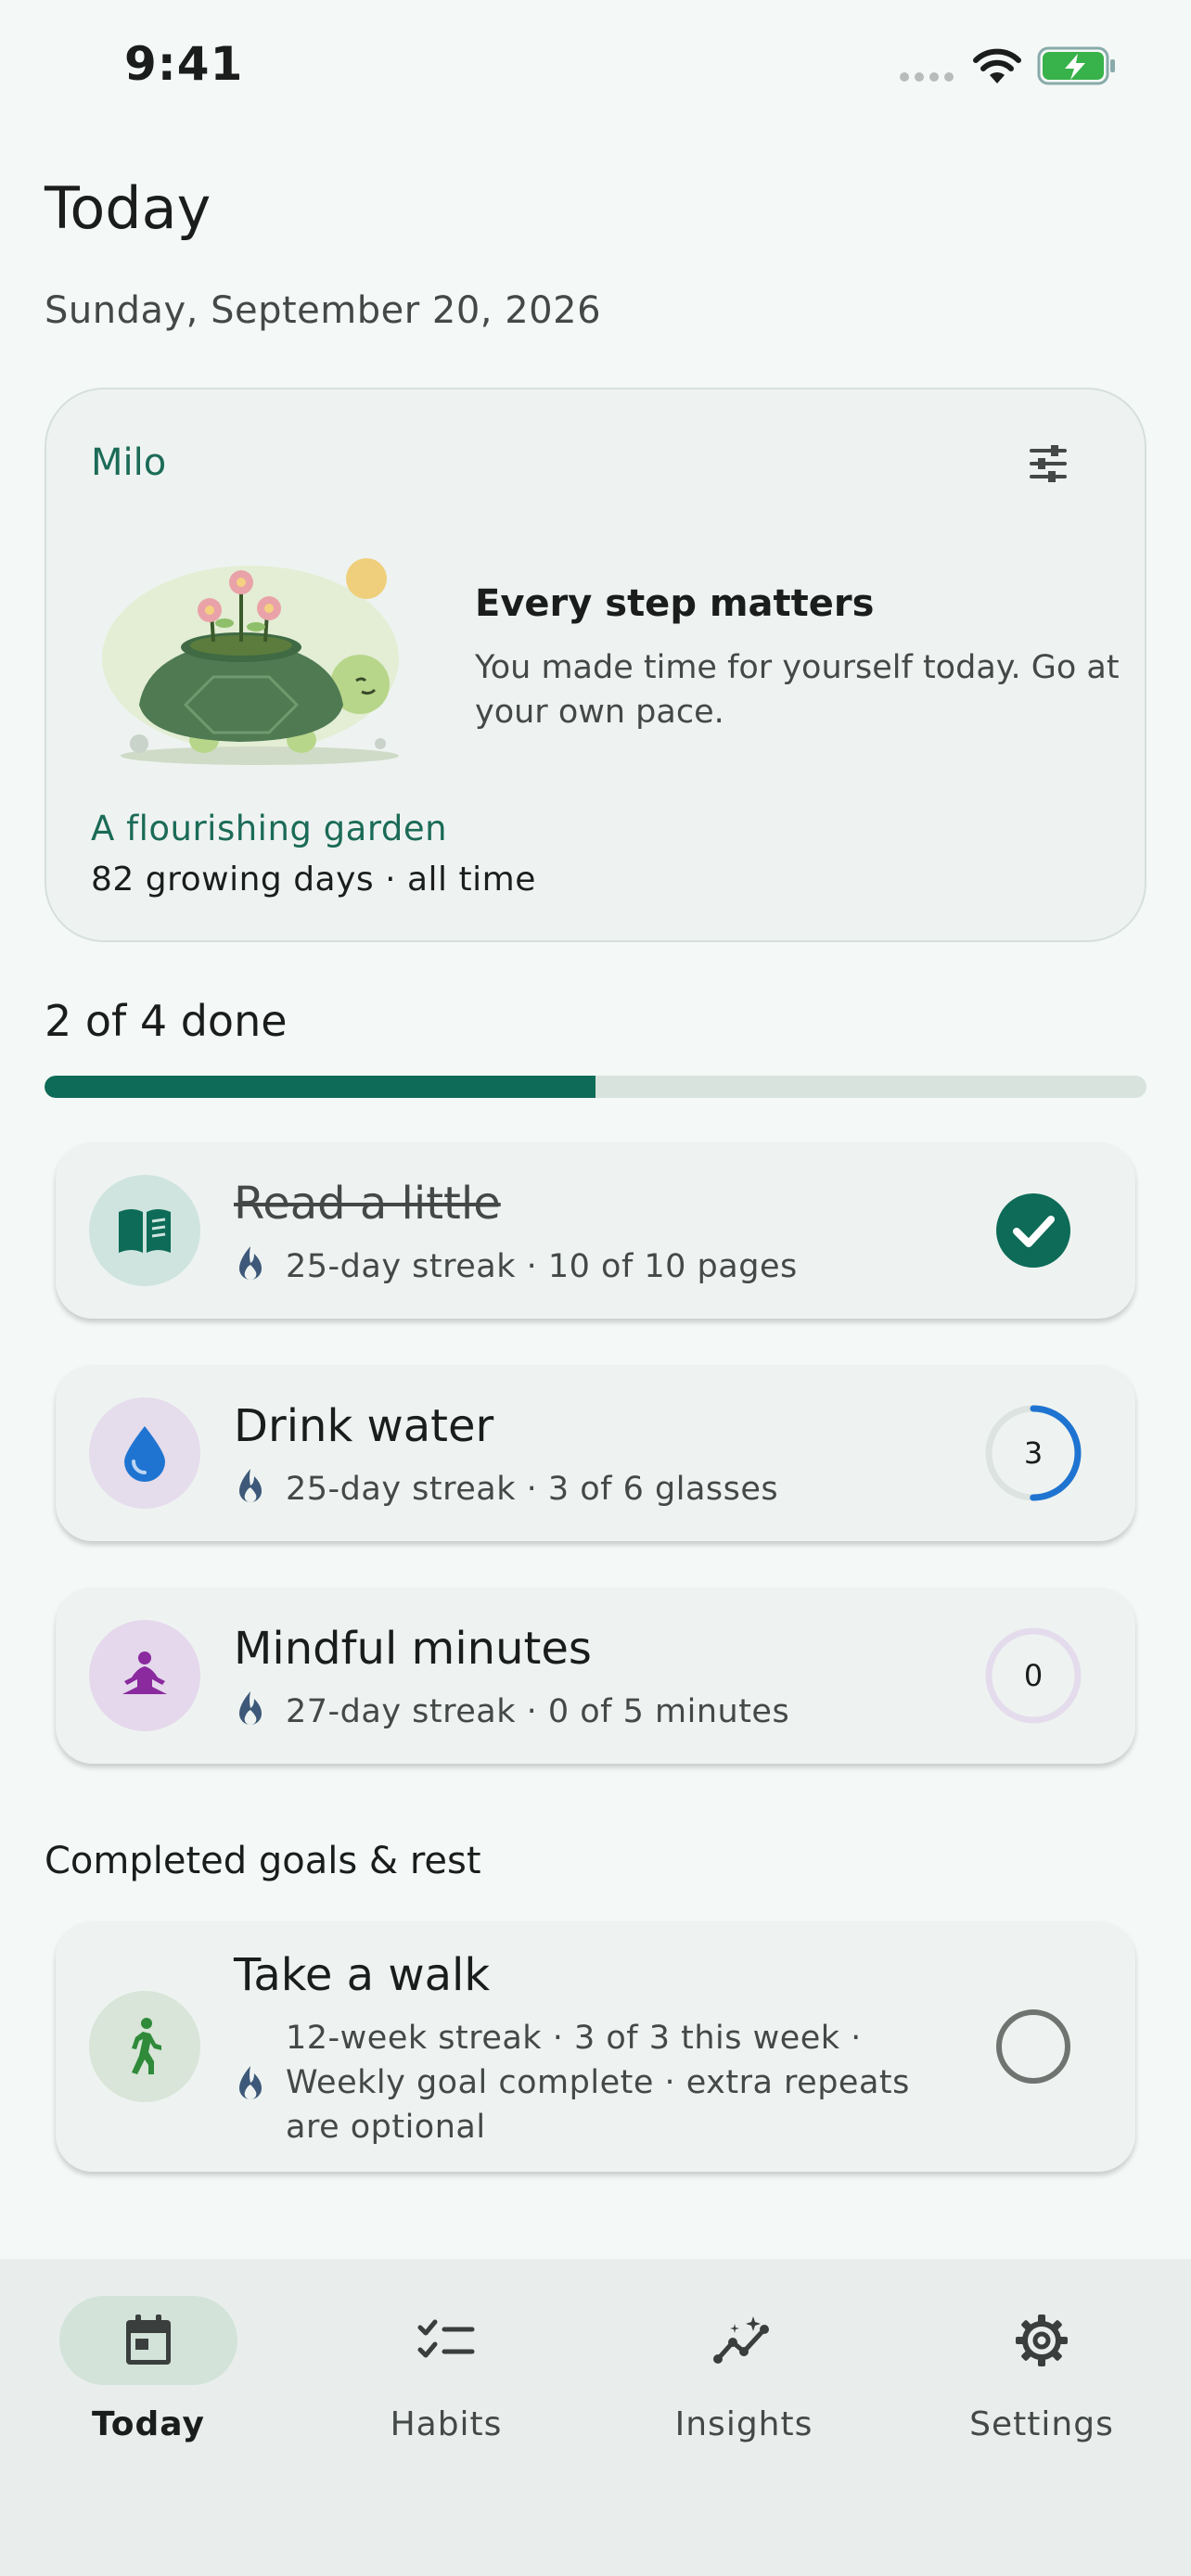 The height and width of the screenshot is (2576, 1191). I want to click on nav-label: Habits, so click(446, 2424).